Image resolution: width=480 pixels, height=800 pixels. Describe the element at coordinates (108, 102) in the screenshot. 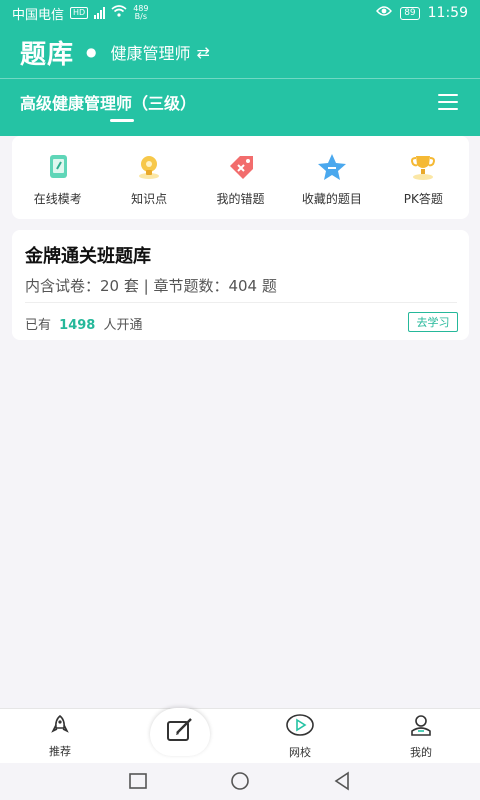

I see `level-tab: 高级健康管理师（三级）` at that location.